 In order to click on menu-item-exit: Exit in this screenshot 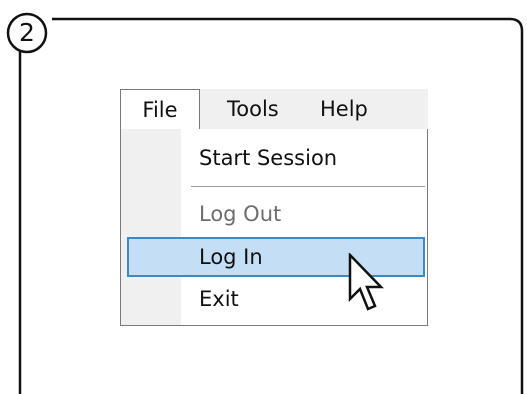, I will do `click(219, 299)`.